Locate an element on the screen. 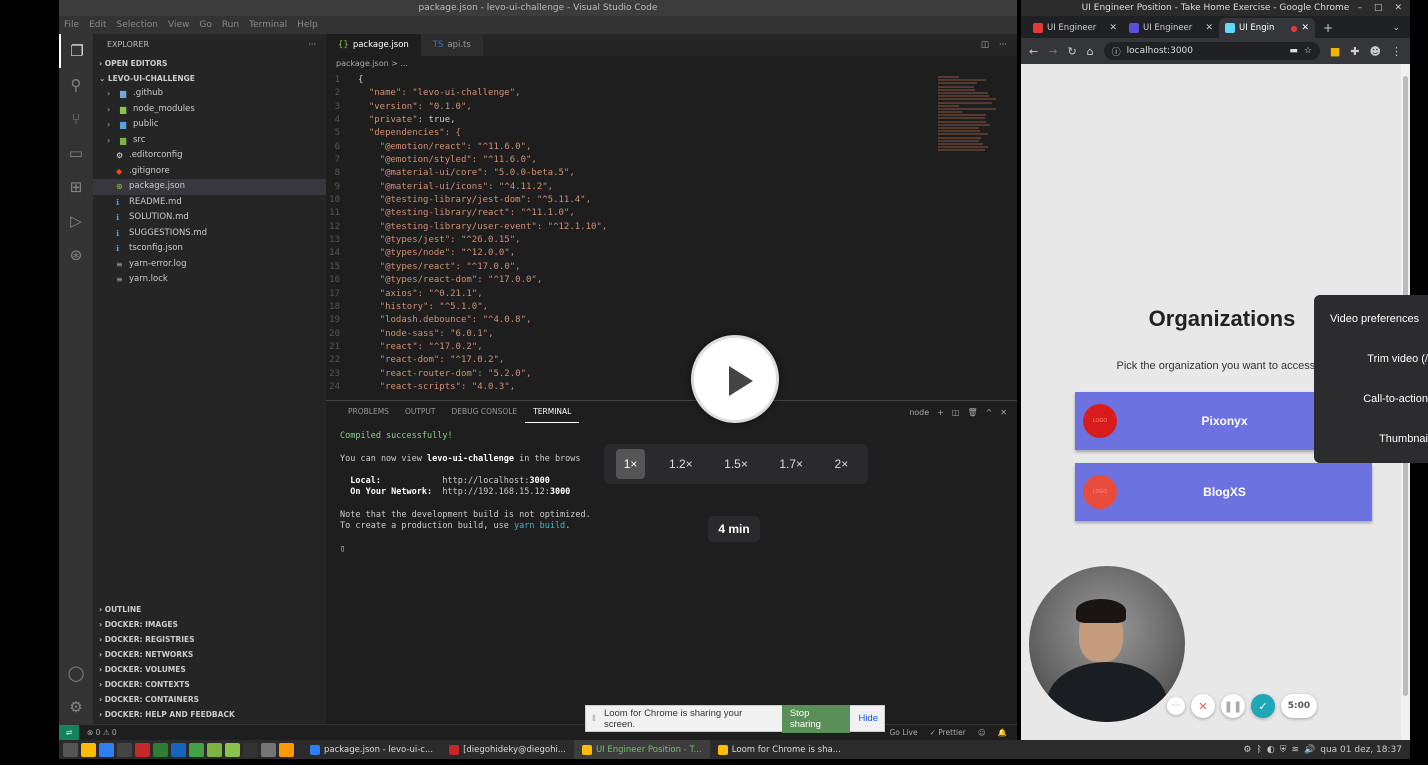 The height and width of the screenshot is (765, 1428). cancel-recording-icon: ✕ is located at coordinates (1203, 706).